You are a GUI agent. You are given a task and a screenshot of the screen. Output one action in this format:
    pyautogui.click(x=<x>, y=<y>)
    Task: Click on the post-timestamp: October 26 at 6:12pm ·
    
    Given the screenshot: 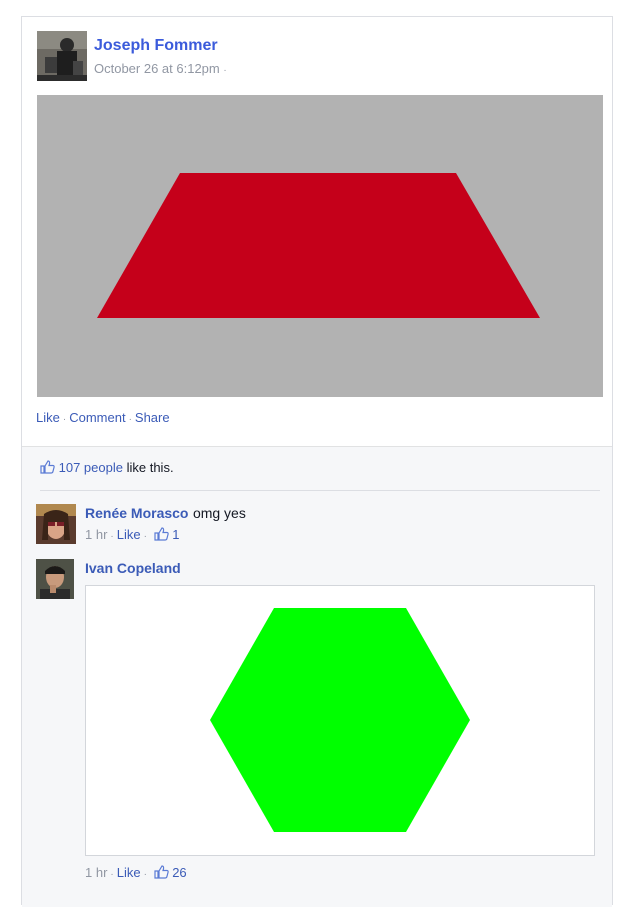 What is the action you would take?
    pyautogui.click(x=160, y=68)
    